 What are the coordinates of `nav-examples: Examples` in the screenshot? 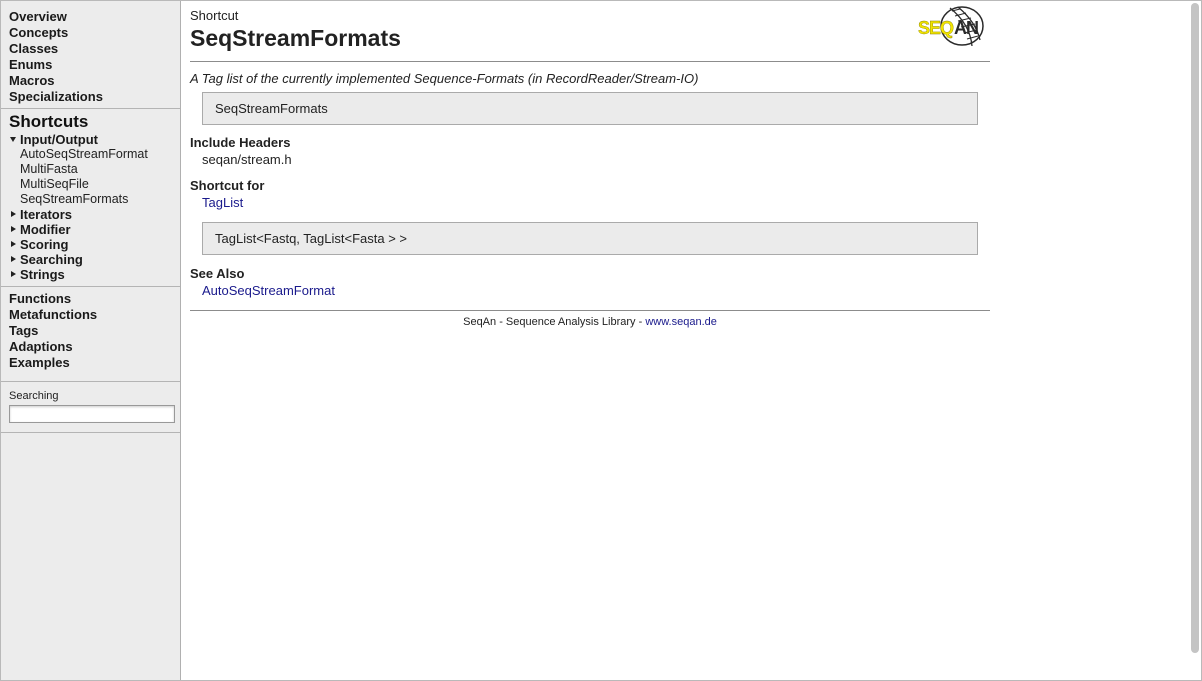 It's located at (94, 363).